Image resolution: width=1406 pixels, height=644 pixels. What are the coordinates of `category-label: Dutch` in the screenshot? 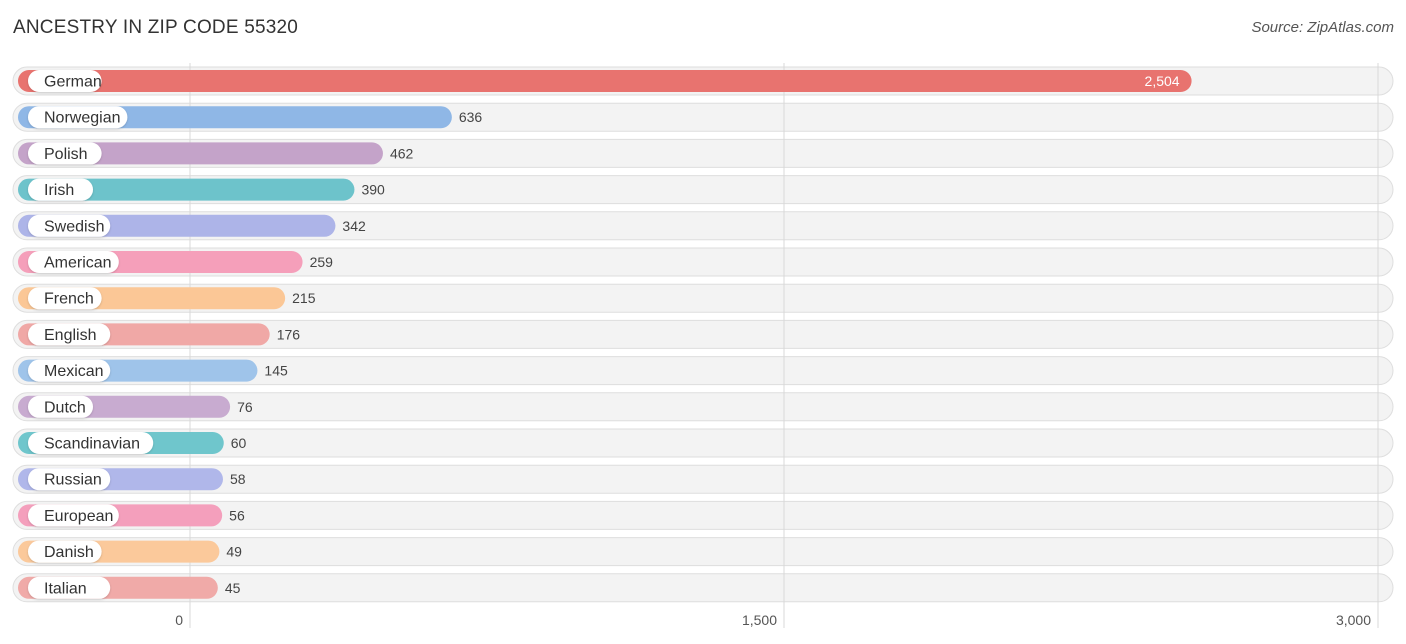 It's located at (65, 407).